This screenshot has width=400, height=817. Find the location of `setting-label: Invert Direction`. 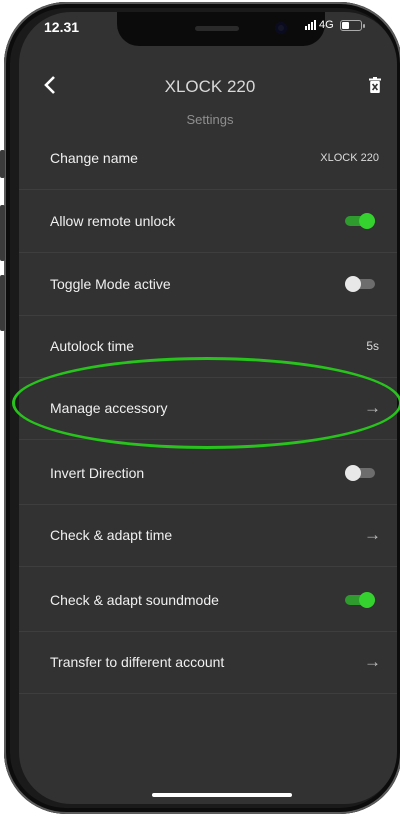

setting-label: Invert Direction is located at coordinates (97, 473).